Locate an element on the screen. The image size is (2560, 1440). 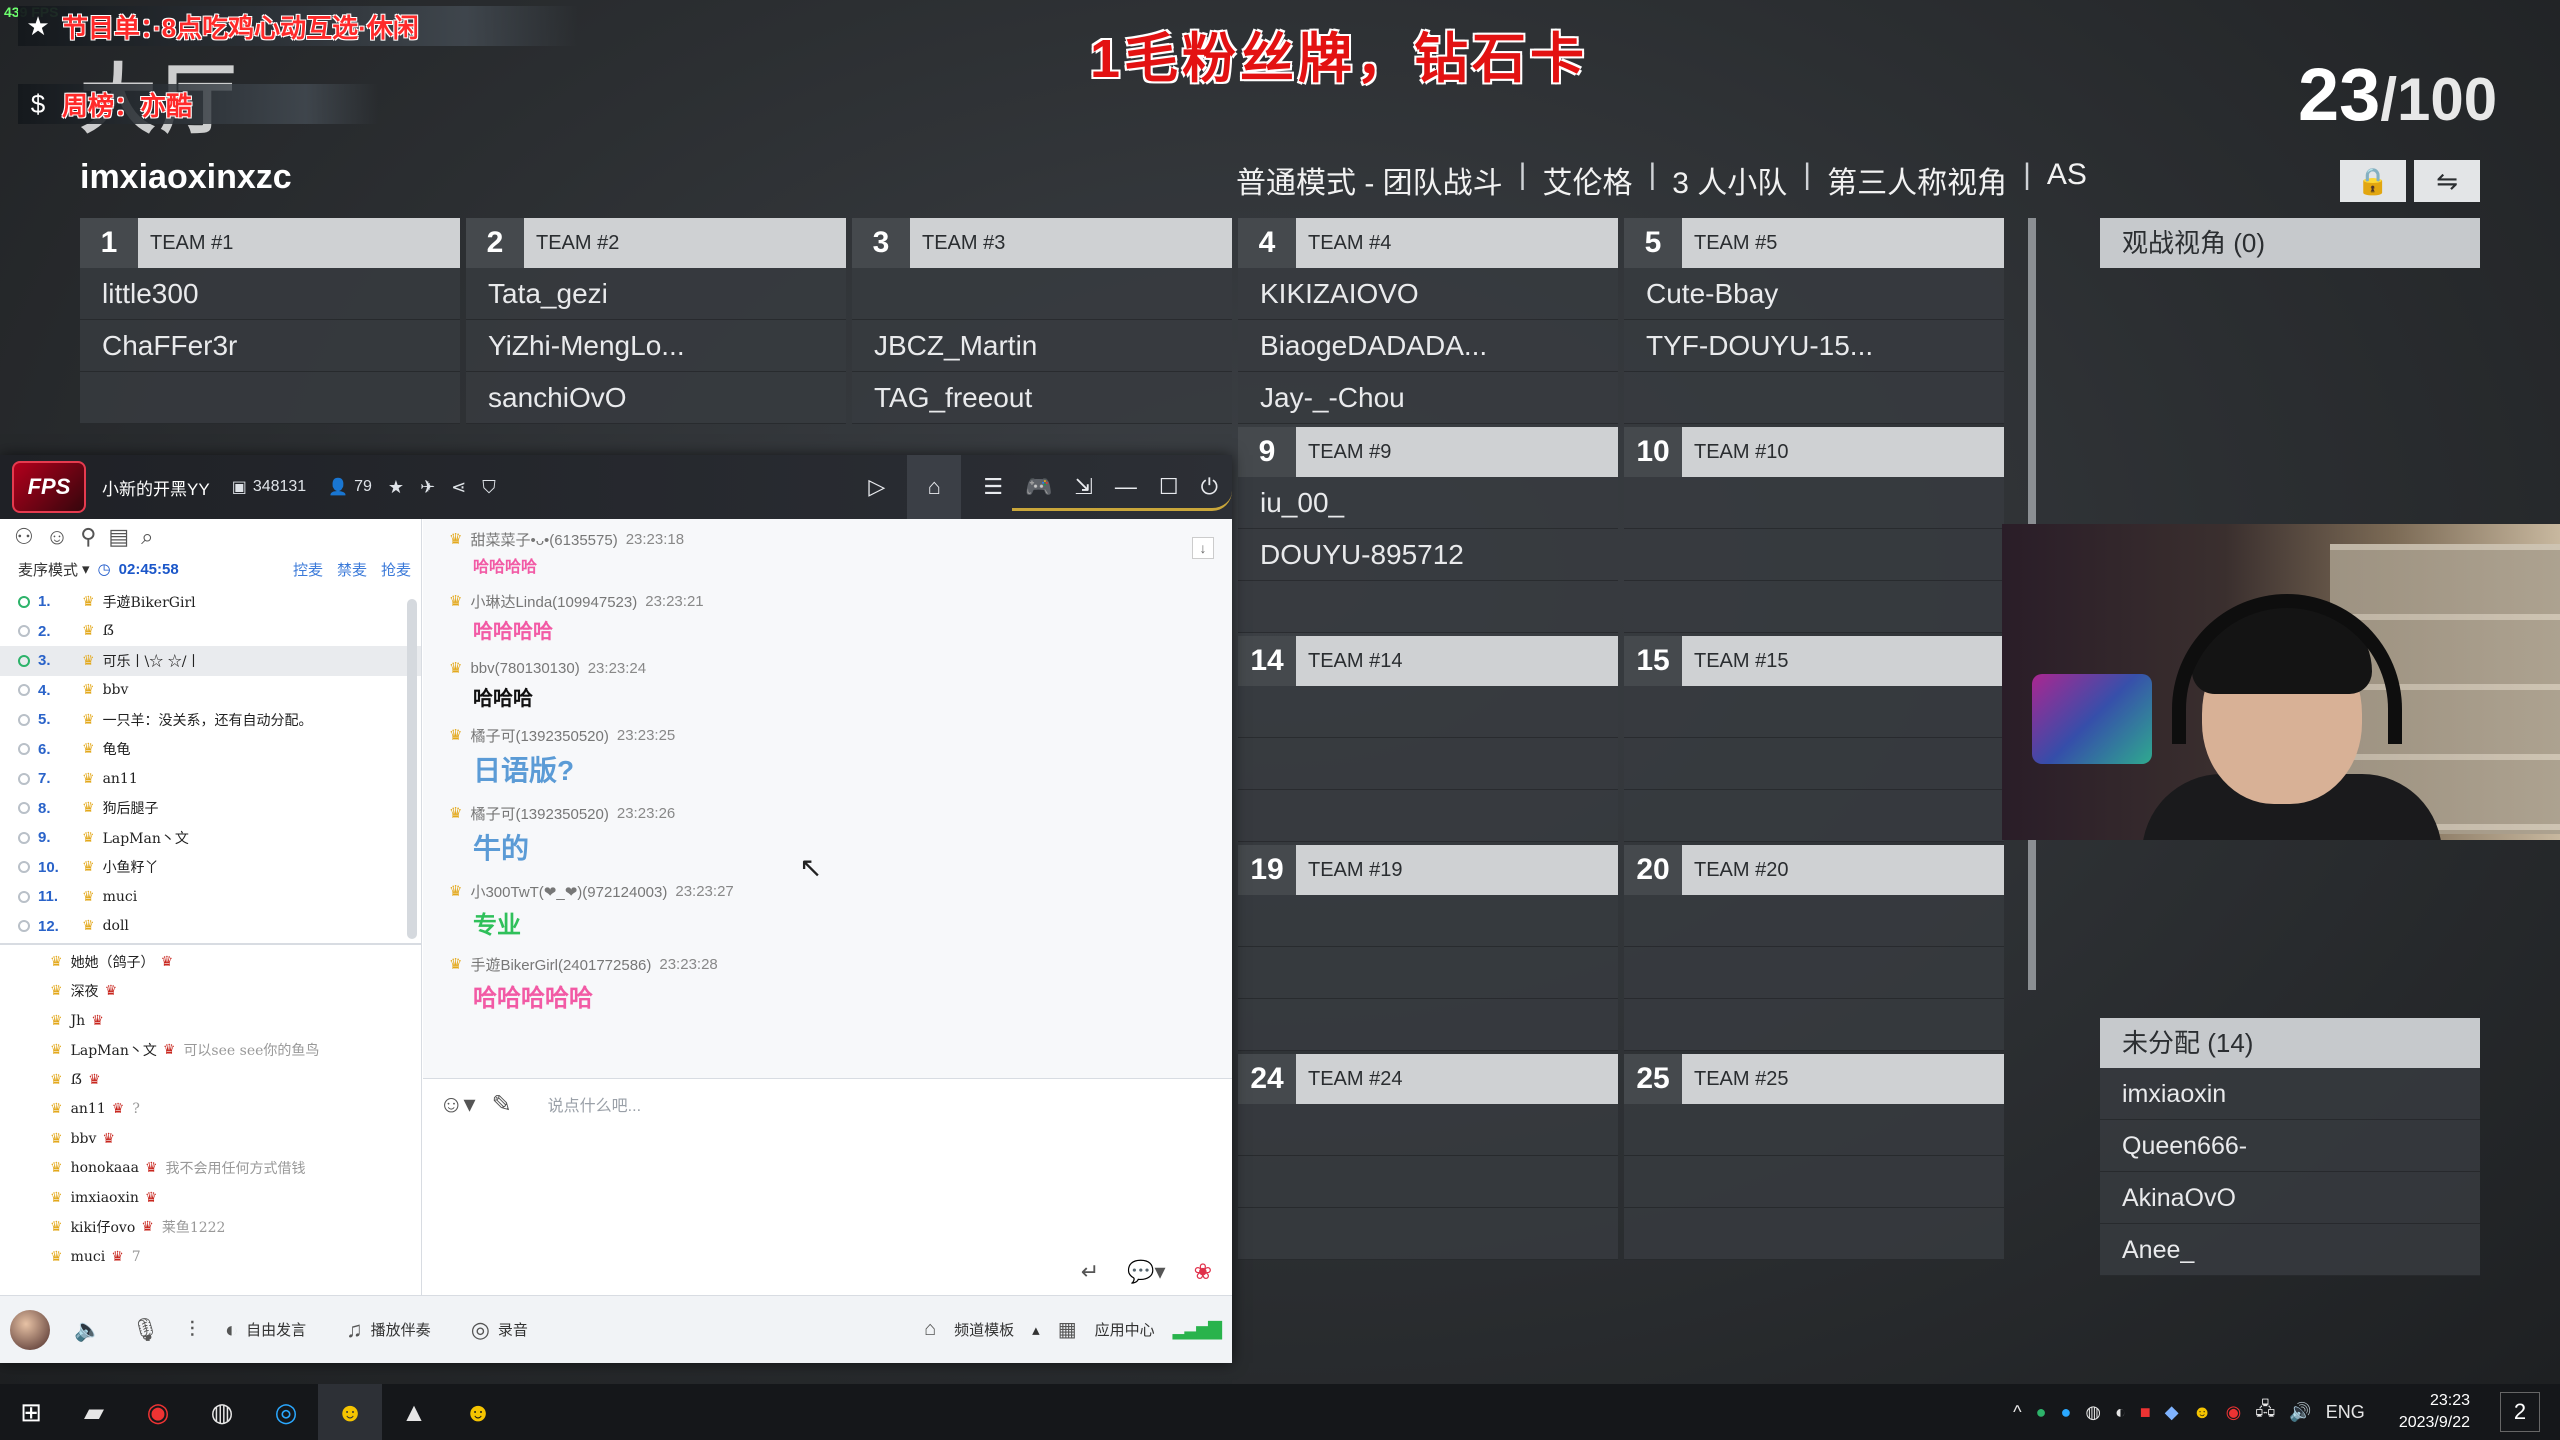
team-card: 10 TEAM #10 is located at coordinates (1814, 530).